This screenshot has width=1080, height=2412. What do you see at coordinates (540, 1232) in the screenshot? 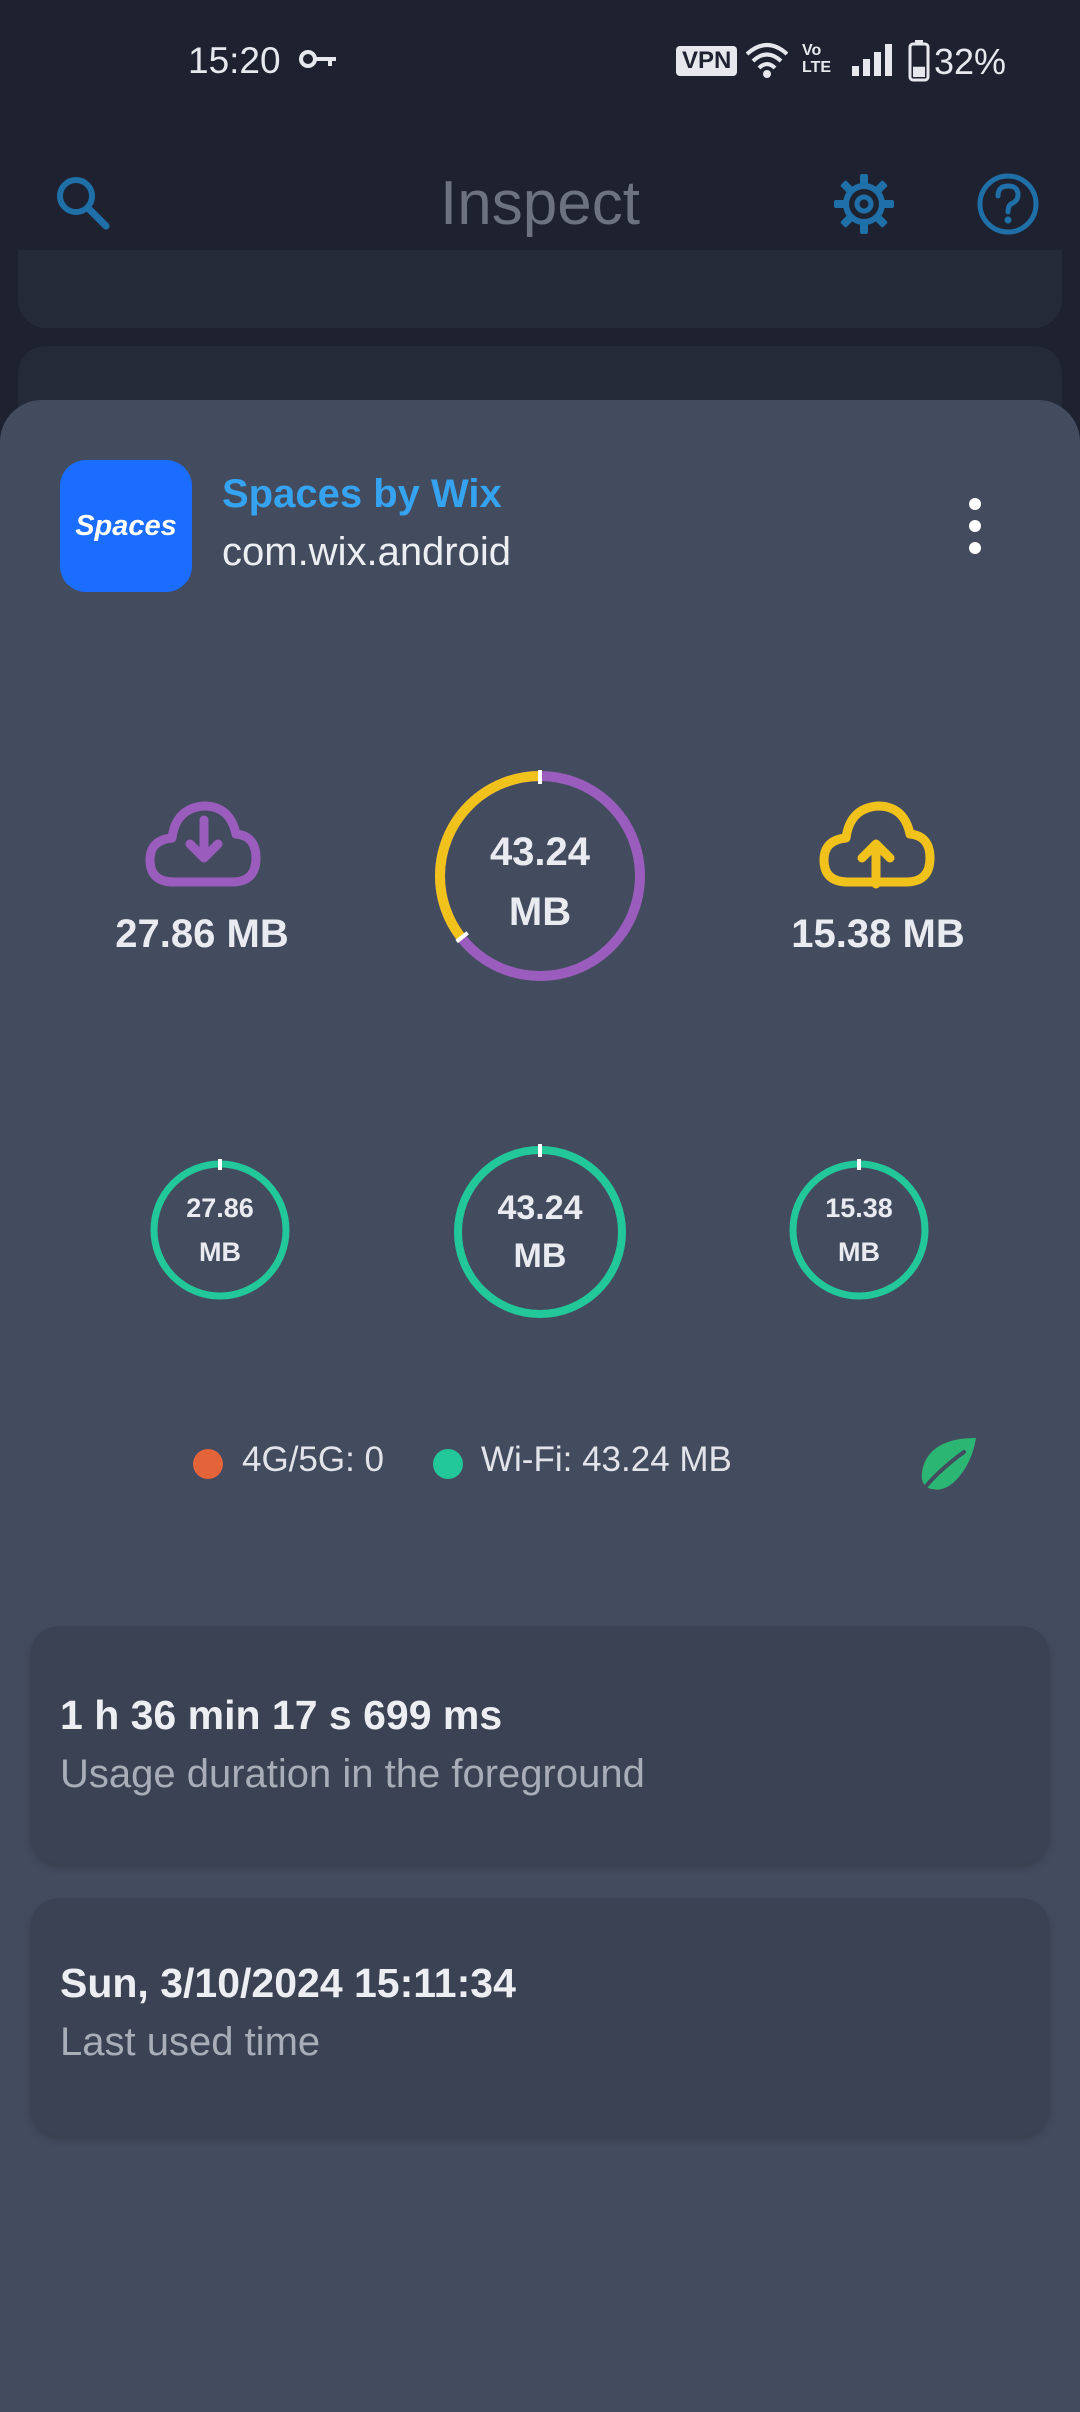
I see `total-network-label: 43.24 MB` at bounding box center [540, 1232].